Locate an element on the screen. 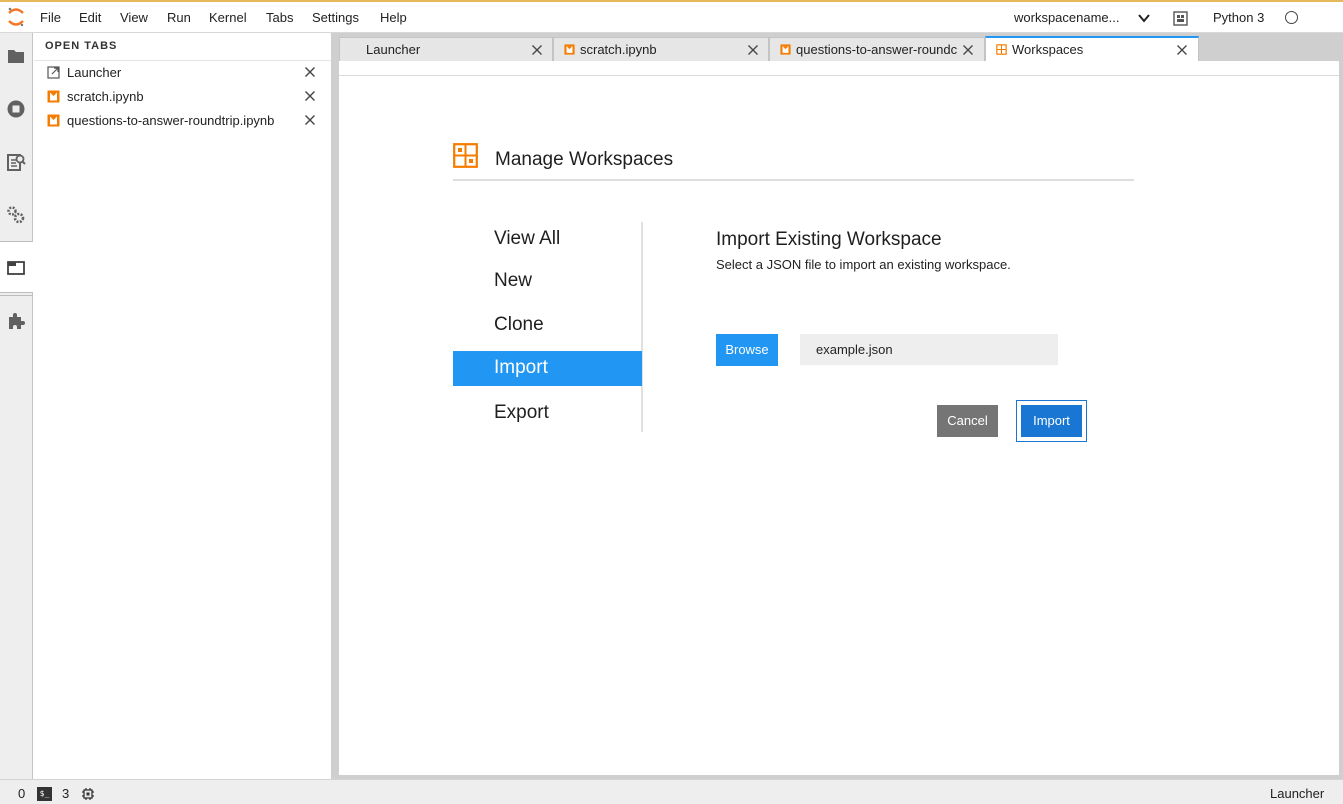 This screenshot has height=804, width=1343. menu-settings: Settings is located at coordinates (335, 17).